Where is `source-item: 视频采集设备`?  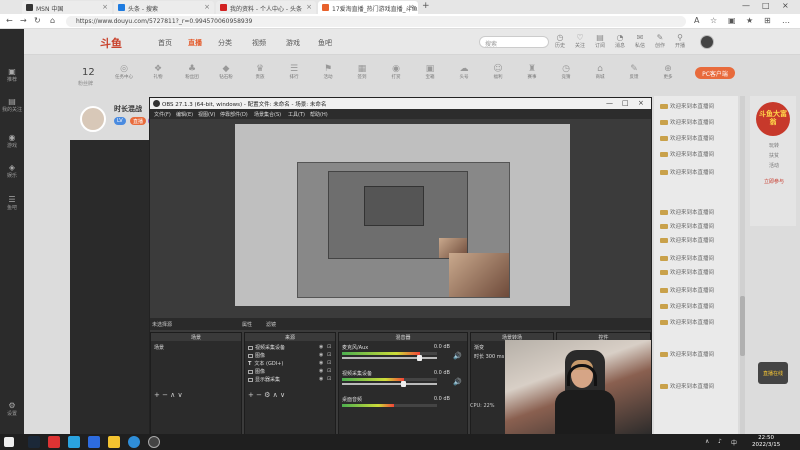 source-item: 视频采集设备 is located at coordinates (266, 347).